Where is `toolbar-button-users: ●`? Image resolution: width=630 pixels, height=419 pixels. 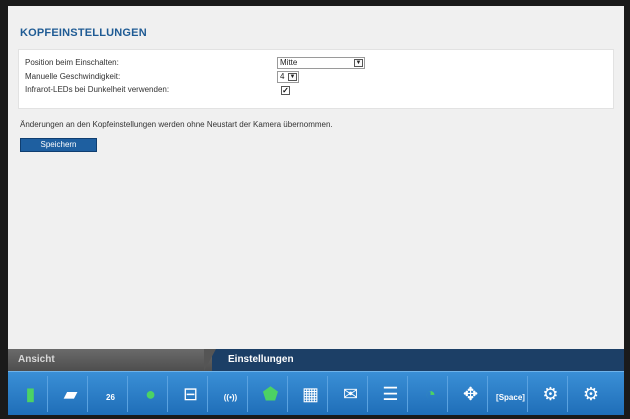 toolbar-button-users: ● is located at coordinates (151, 394).